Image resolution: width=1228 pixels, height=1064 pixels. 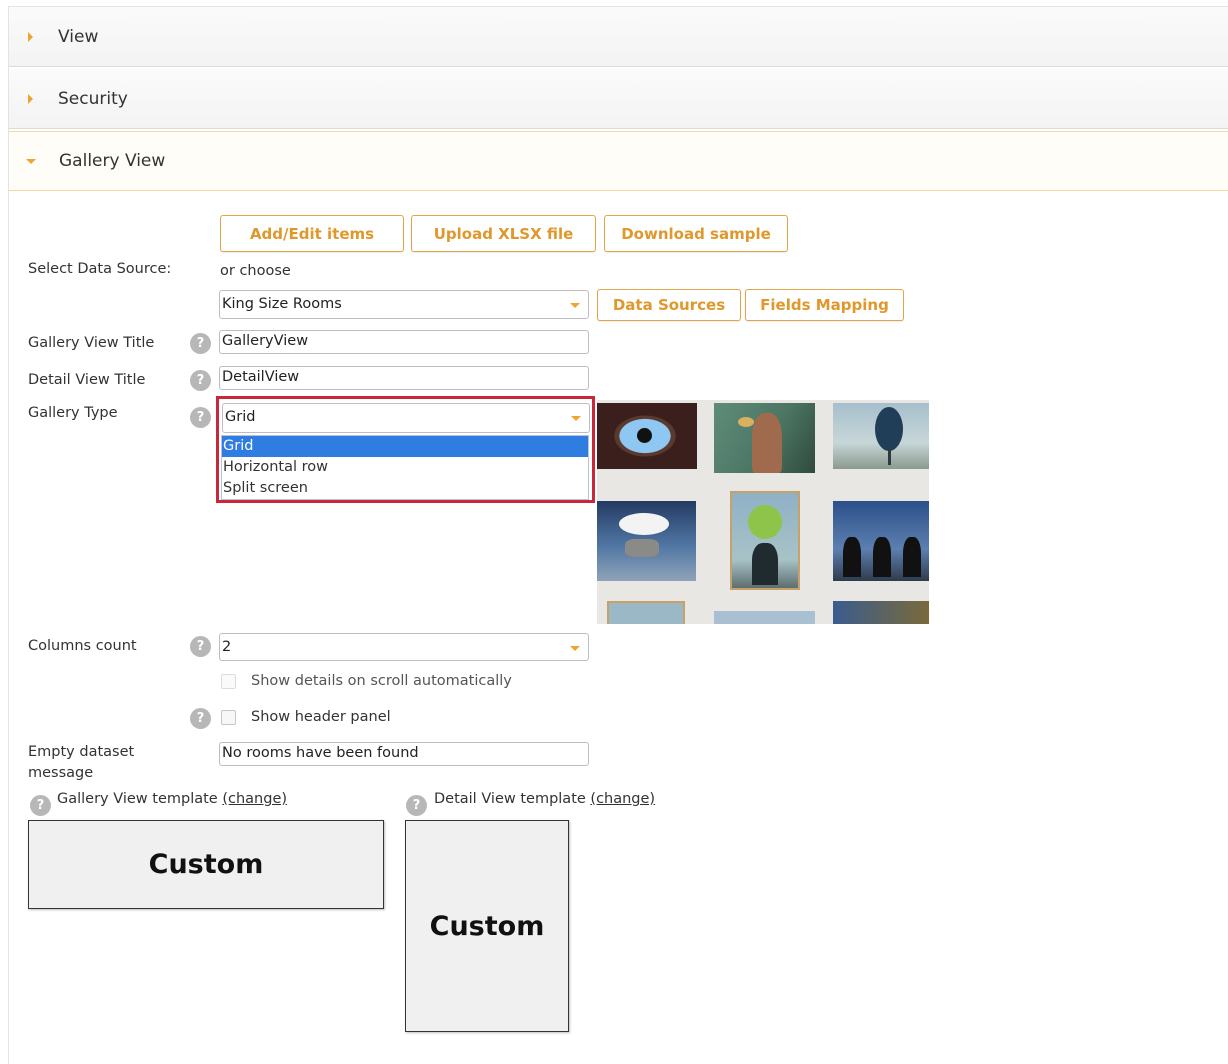 I want to click on gallery-type-options: Grid Horizontal row Split screen, so click(x=405, y=467).